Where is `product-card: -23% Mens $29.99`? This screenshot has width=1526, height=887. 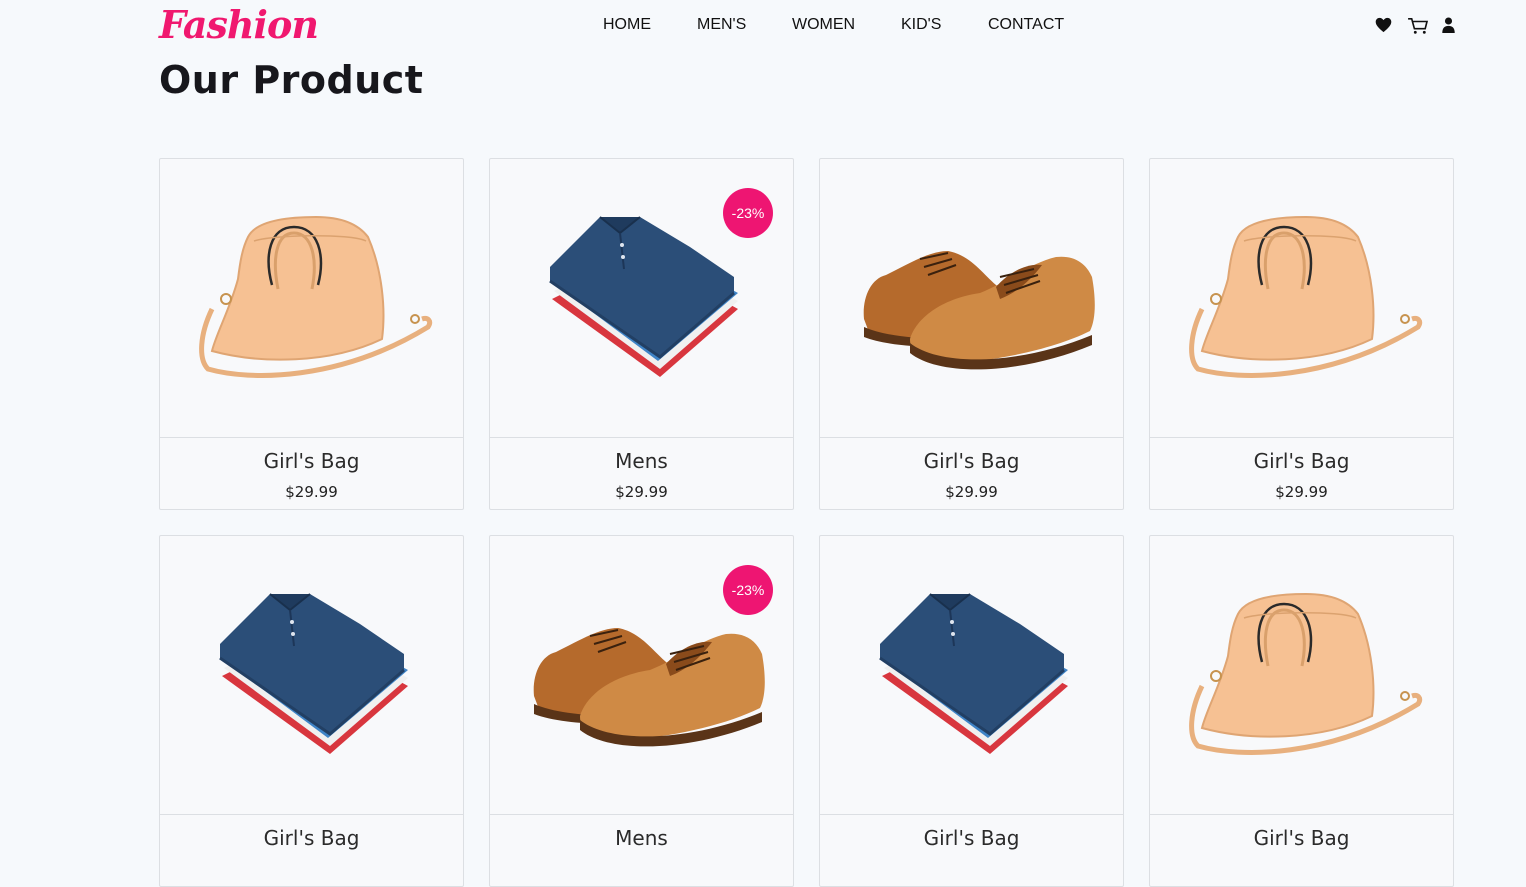 product-card: -23% Mens $29.99 is located at coordinates (641, 334).